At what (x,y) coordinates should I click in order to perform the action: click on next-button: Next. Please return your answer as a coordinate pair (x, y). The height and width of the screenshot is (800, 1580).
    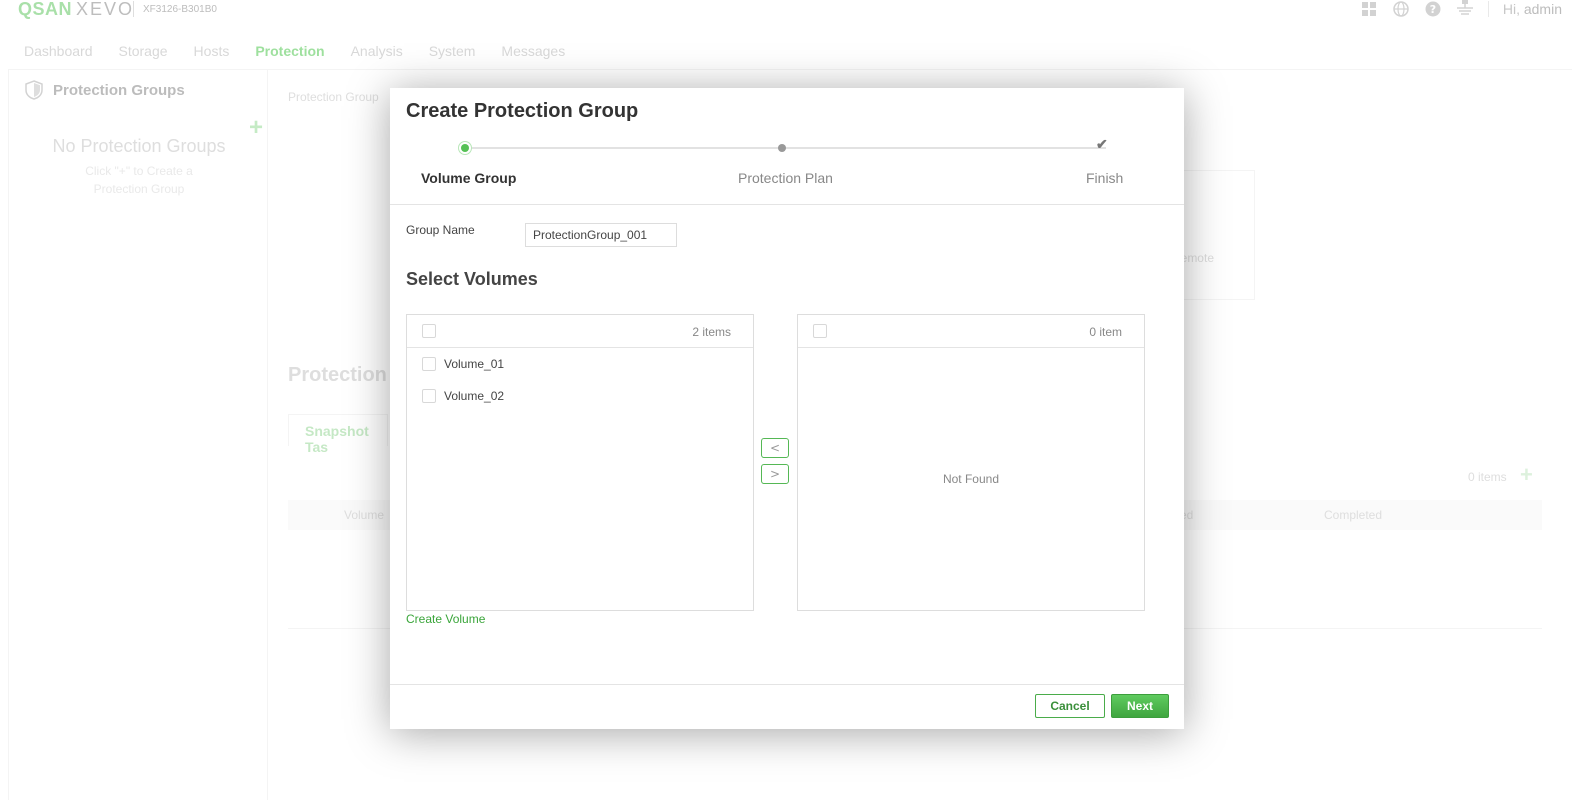
    Looking at the image, I should click on (1140, 706).